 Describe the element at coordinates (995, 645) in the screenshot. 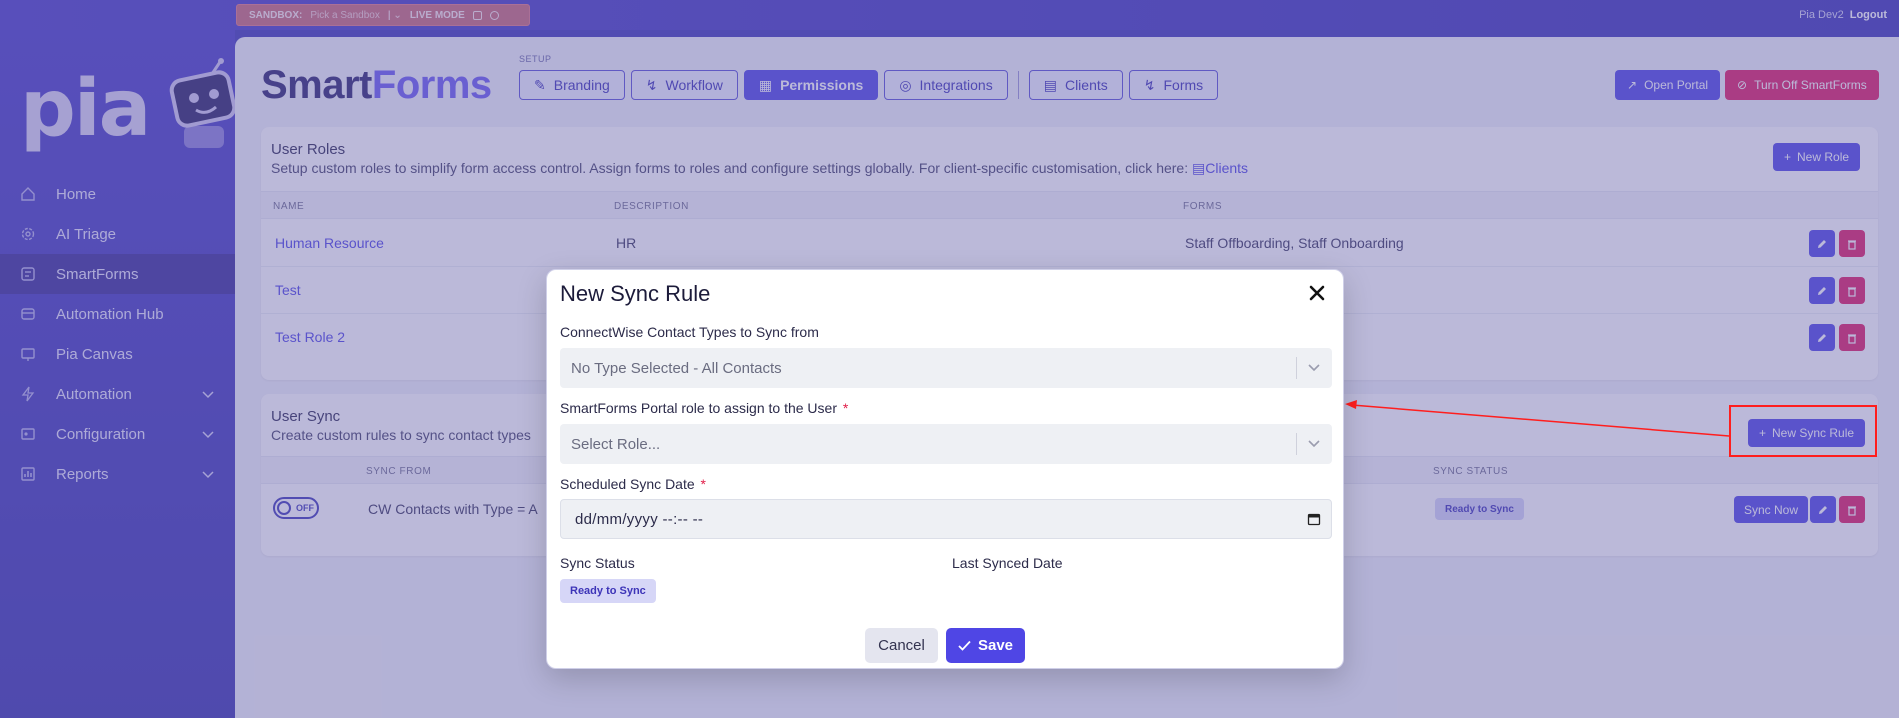

I see `save-label: Save` at that location.